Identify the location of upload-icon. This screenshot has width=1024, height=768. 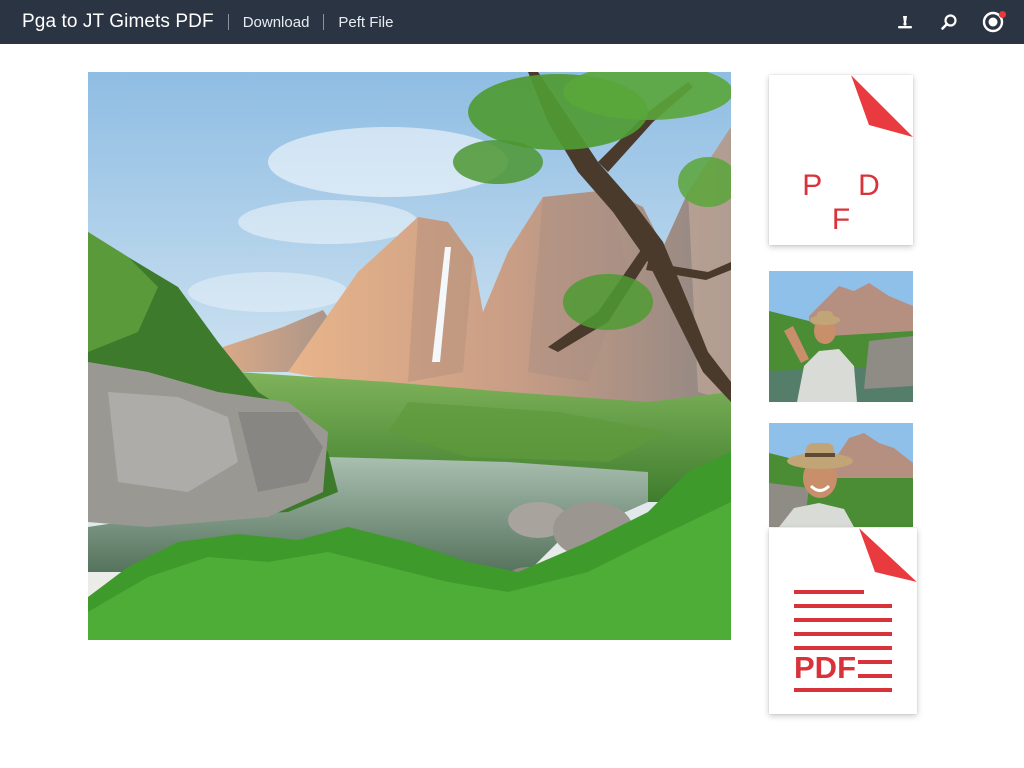
(905, 22).